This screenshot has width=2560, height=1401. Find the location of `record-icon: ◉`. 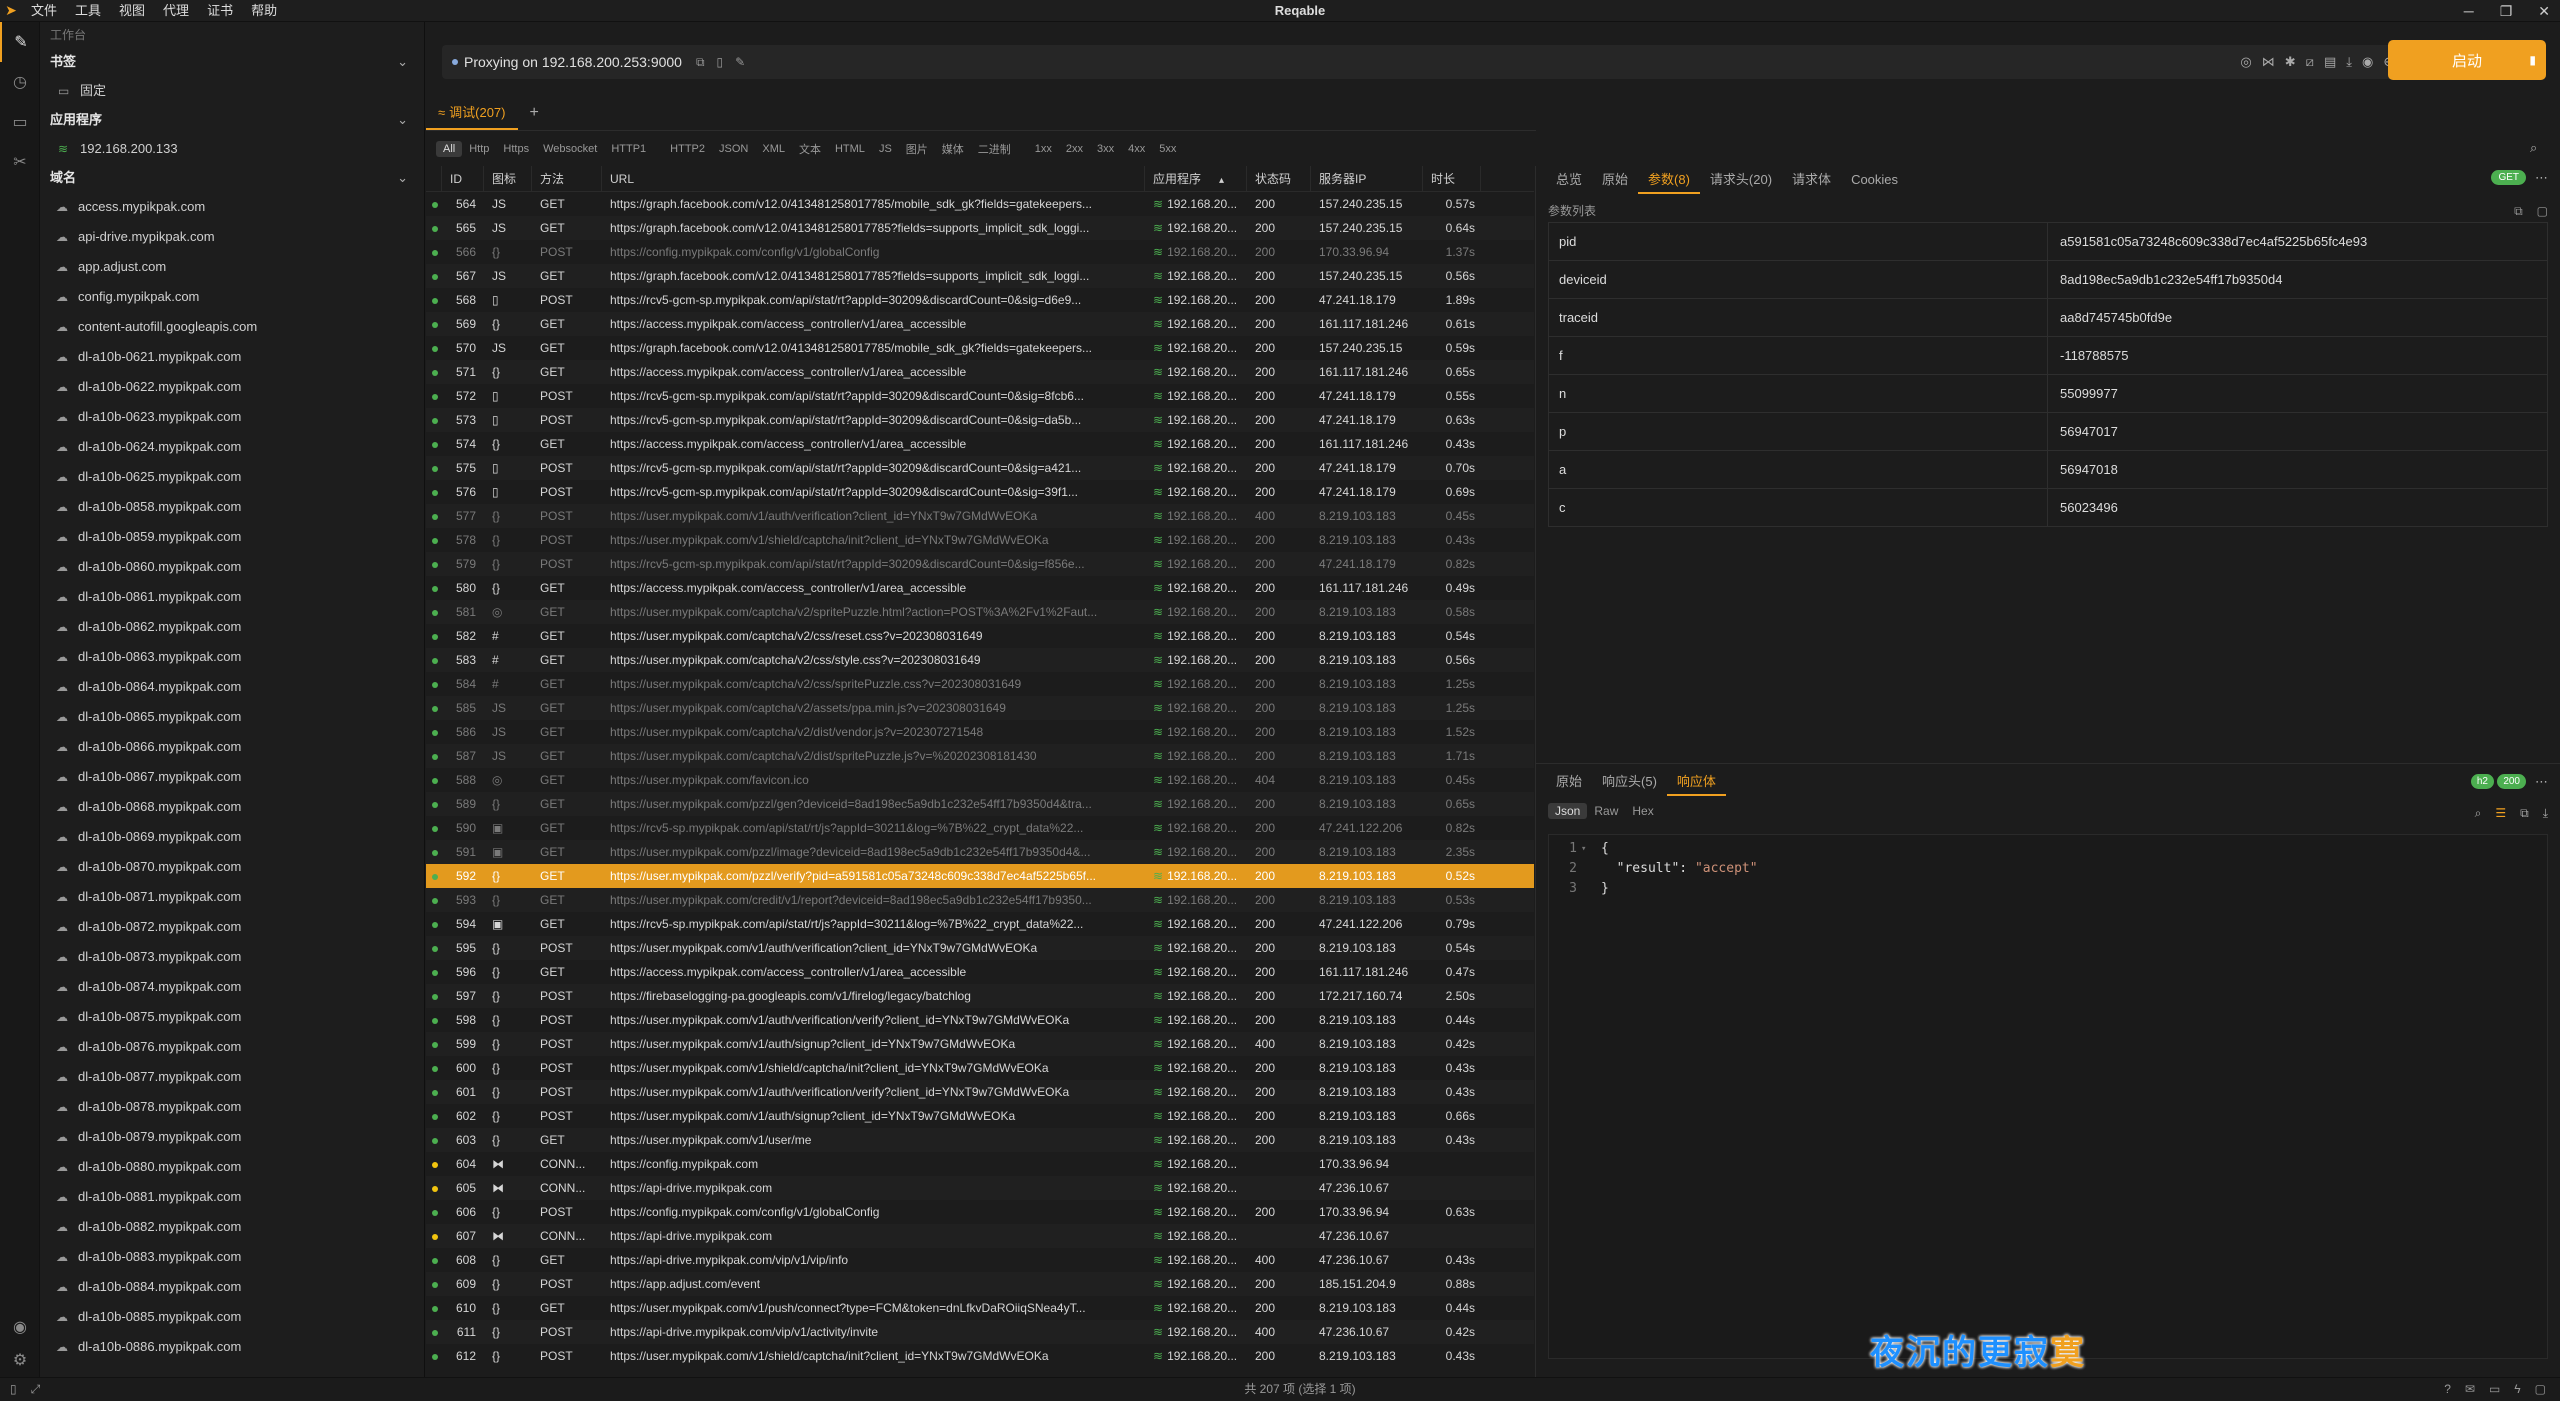

record-icon: ◉ is located at coordinates (2367, 62).